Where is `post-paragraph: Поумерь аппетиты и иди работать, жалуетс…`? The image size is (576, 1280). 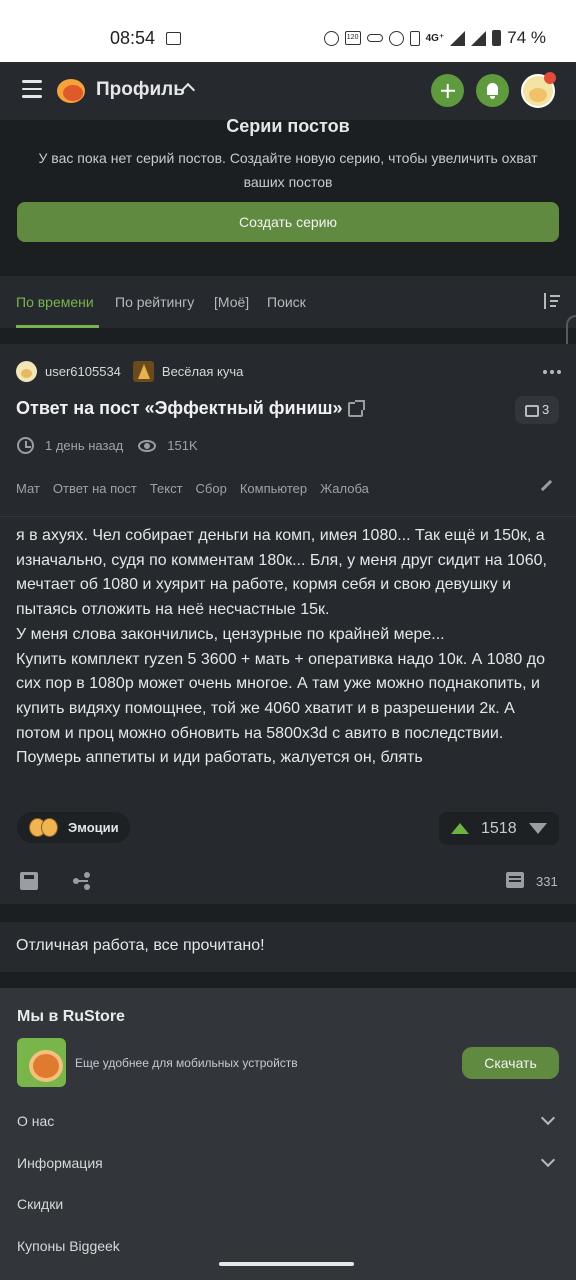 post-paragraph: Поумерь аппетиты и иди работать, жалуетс… is located at coordinates (219, 758).